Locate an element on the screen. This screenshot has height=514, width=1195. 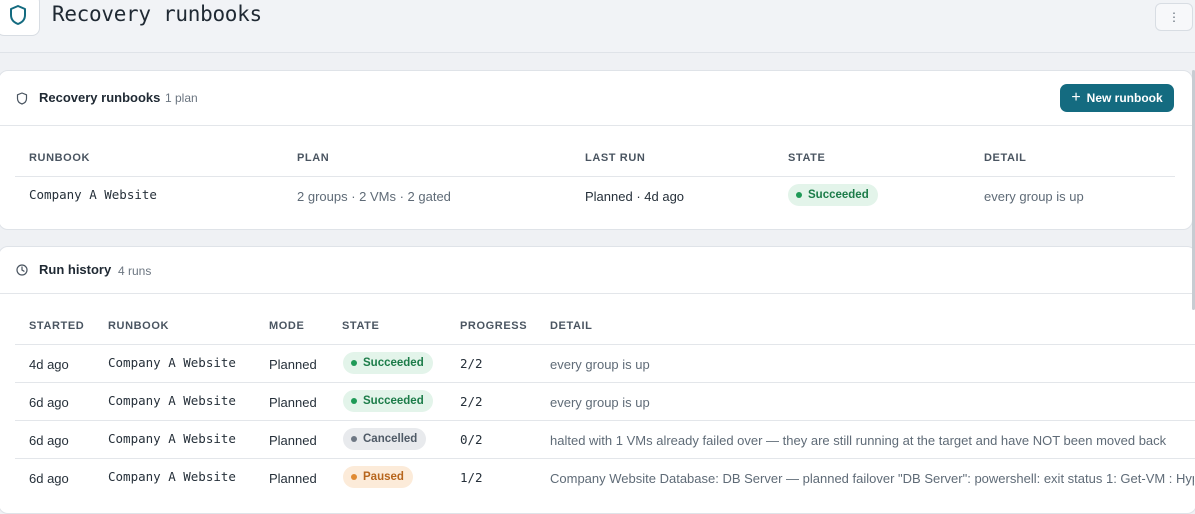
plan-summary: 2 groups · 2 VMs · 2 gated is located at coordinates (374, 196).